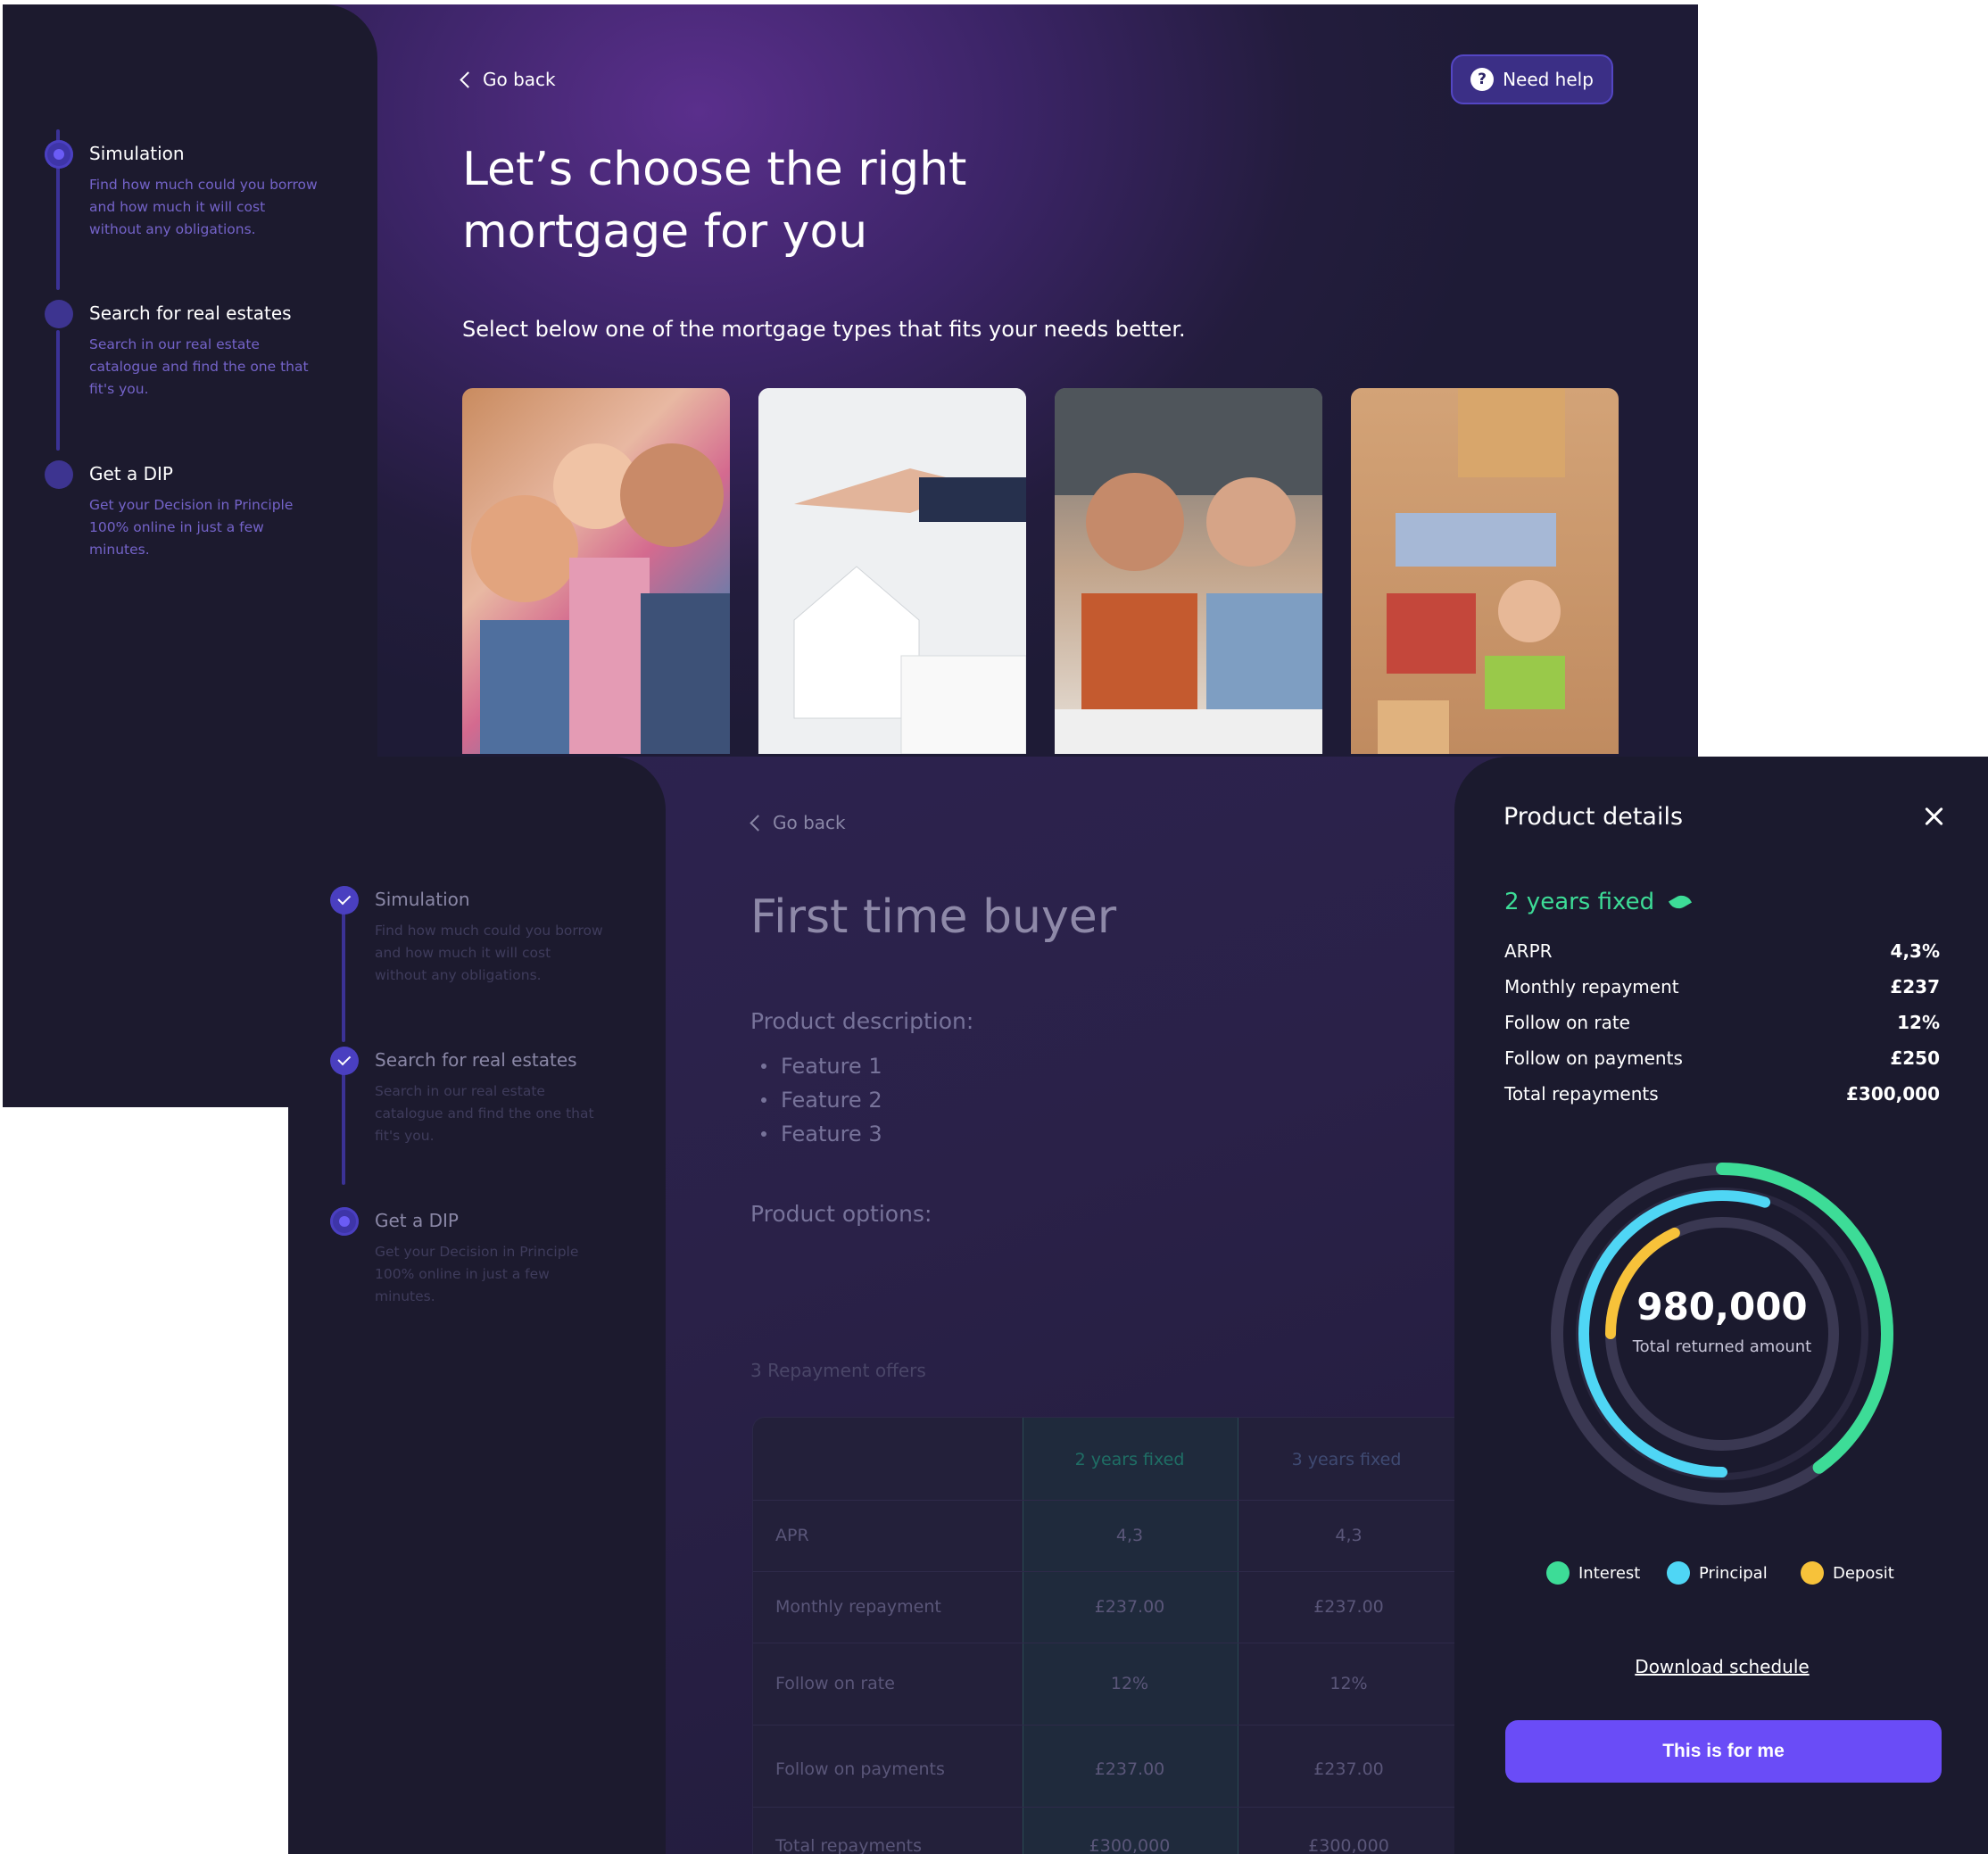  I want to click on product-options-label: Product options:, so click(841, 1214).